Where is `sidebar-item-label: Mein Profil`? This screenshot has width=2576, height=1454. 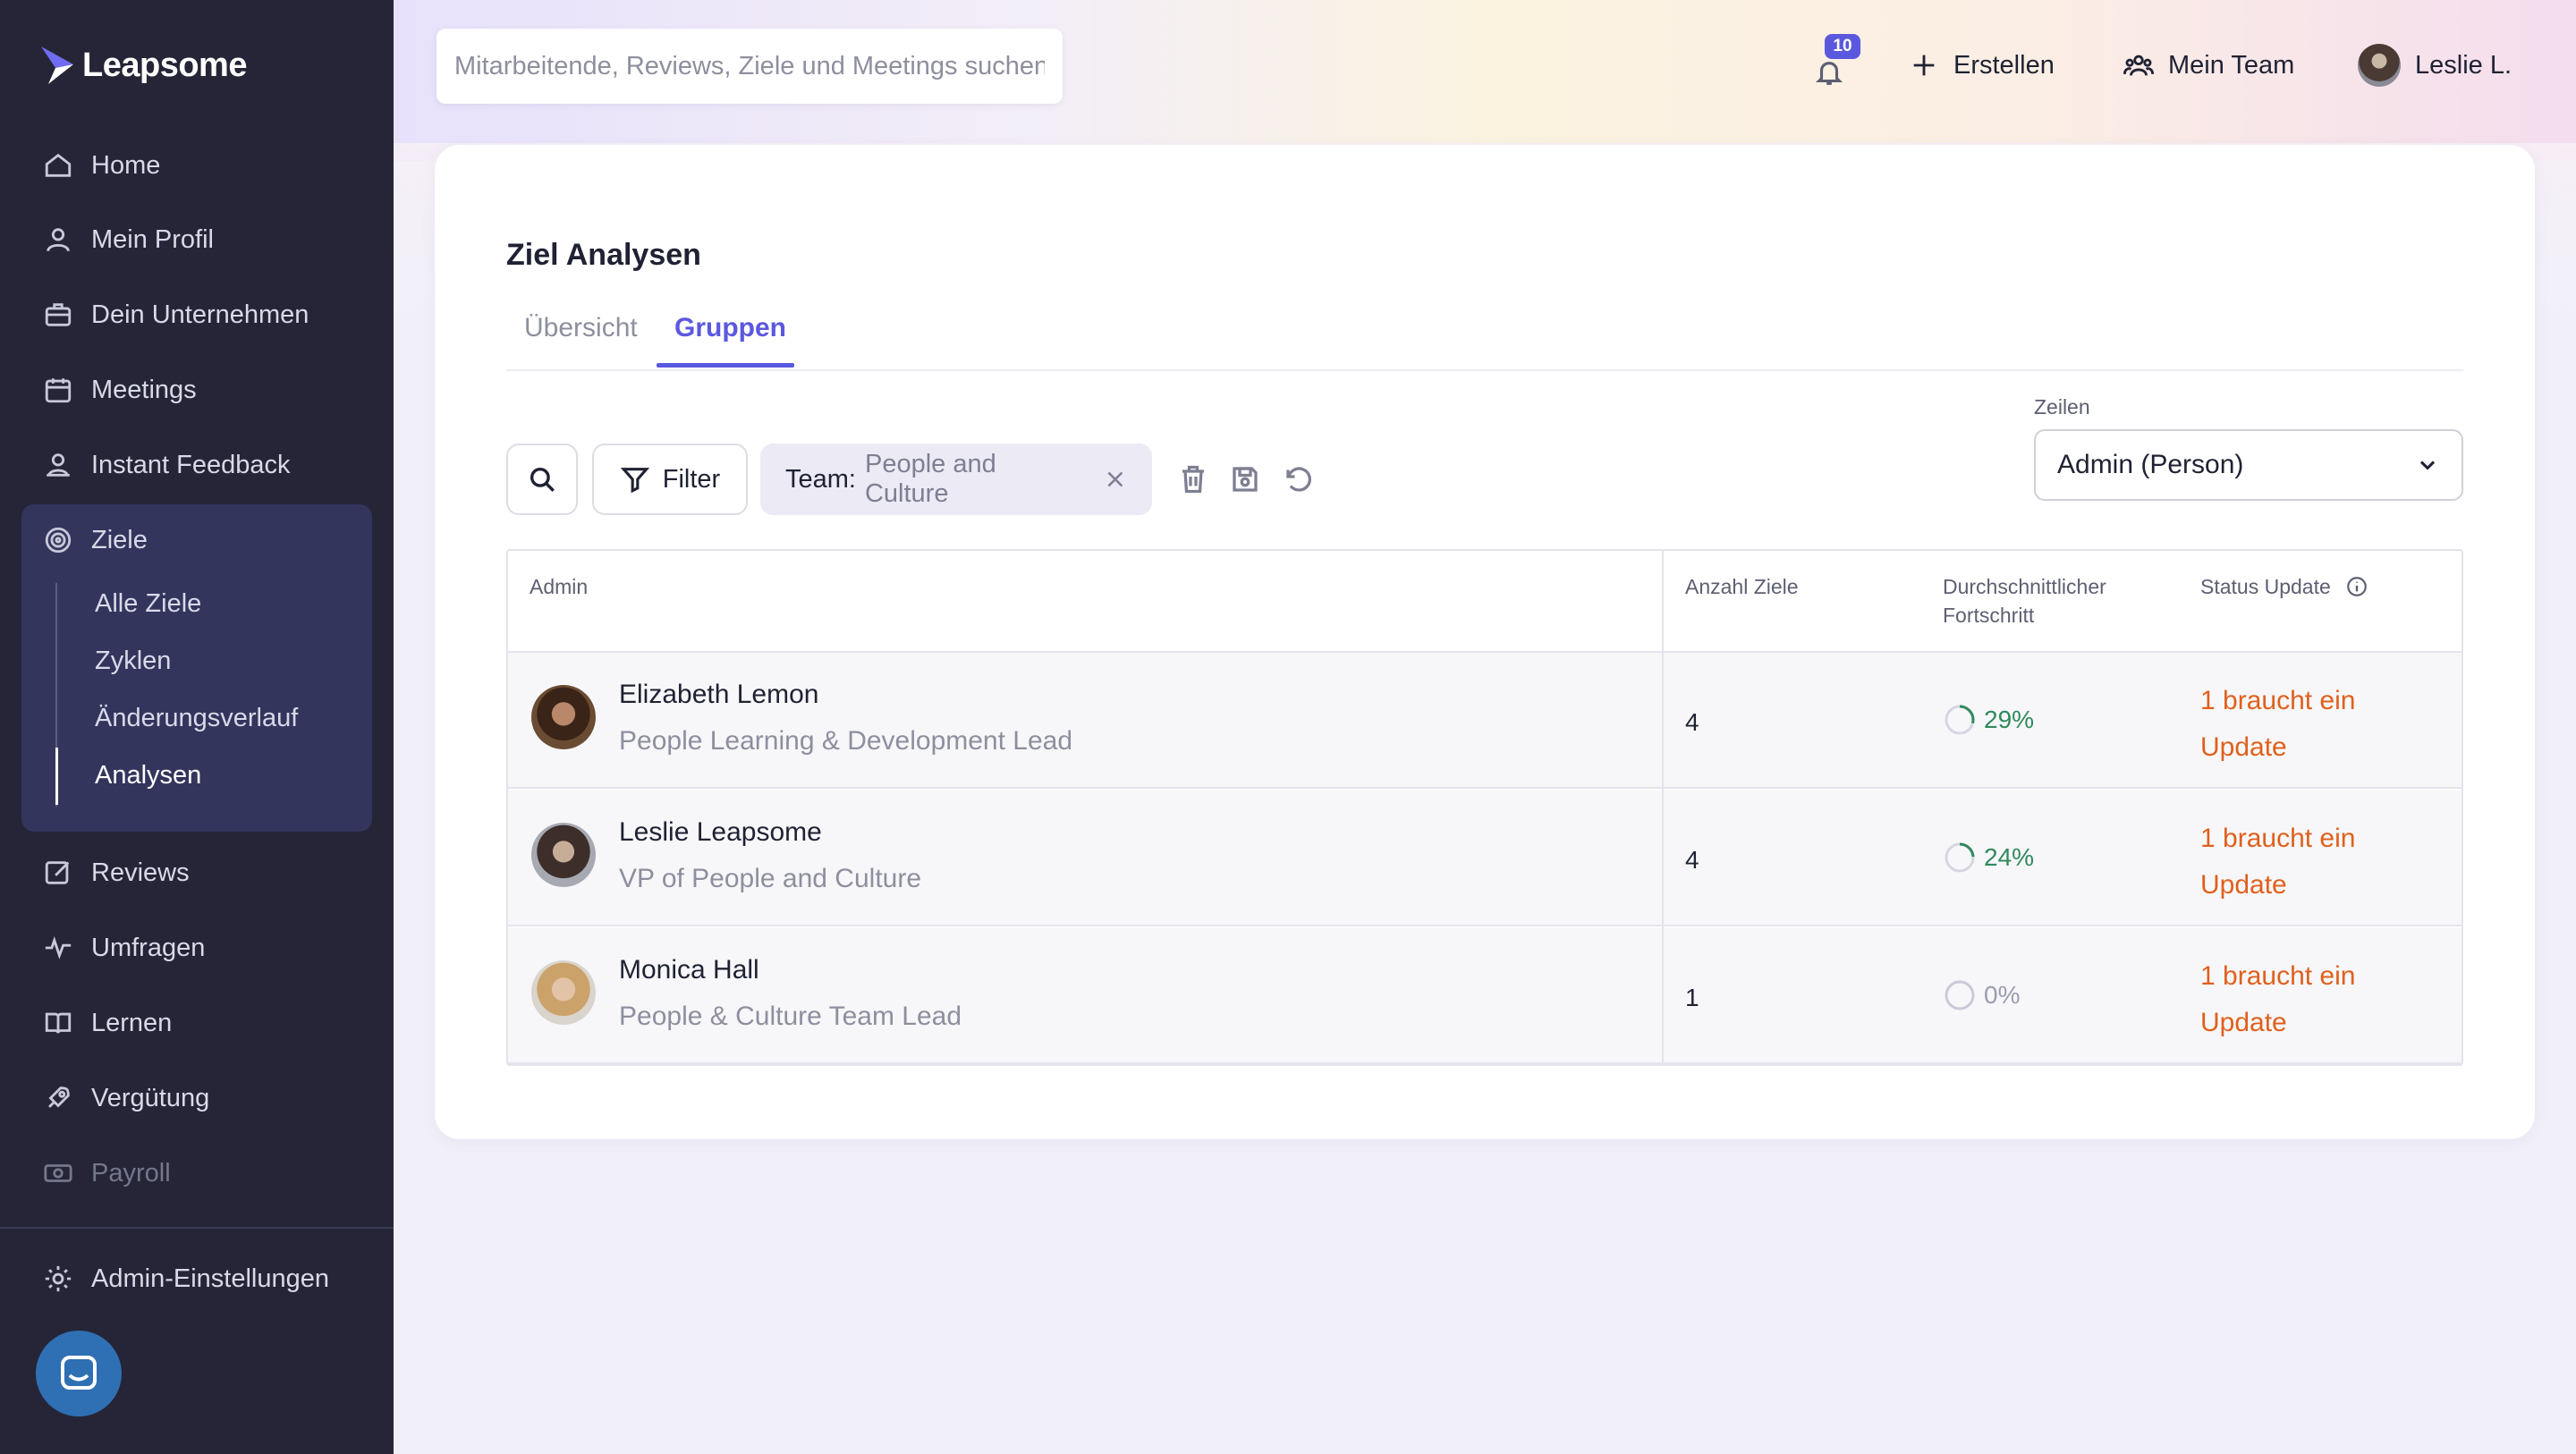
sidebar-item-label: Mein Profil is located at coordinates (152, 239).